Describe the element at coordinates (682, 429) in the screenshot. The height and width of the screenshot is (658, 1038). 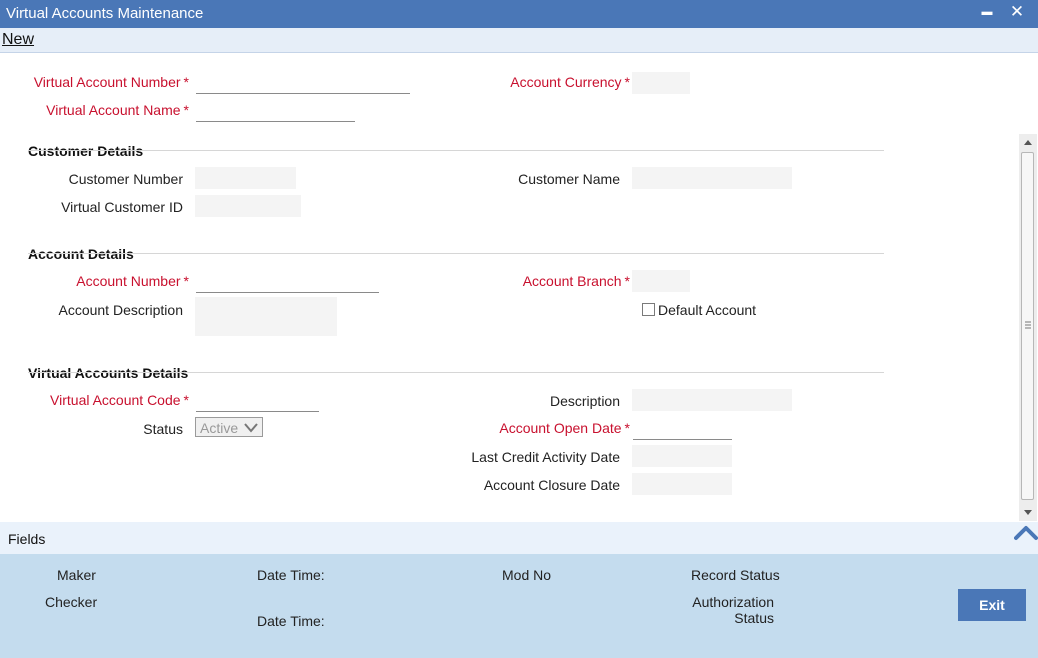
I see `account-open-date-input` at that location.